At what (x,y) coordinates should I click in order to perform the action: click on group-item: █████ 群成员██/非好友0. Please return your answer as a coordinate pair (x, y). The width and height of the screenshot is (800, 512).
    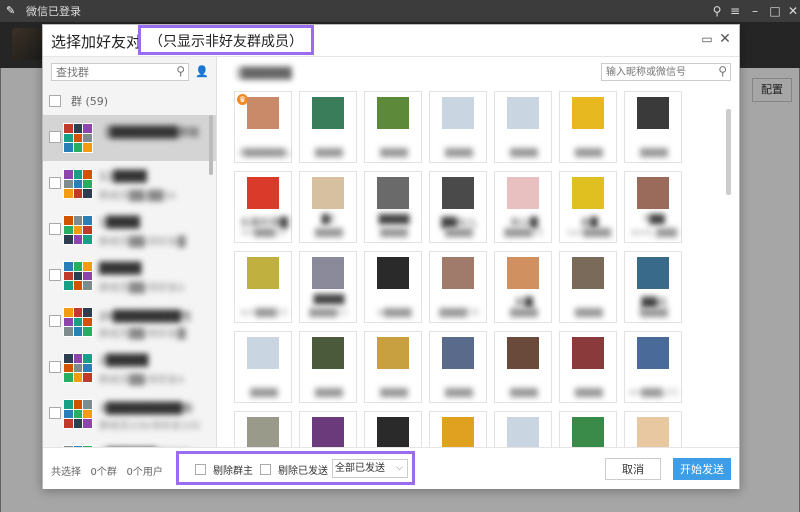
    Looking at the image, I should click on (129, 276).